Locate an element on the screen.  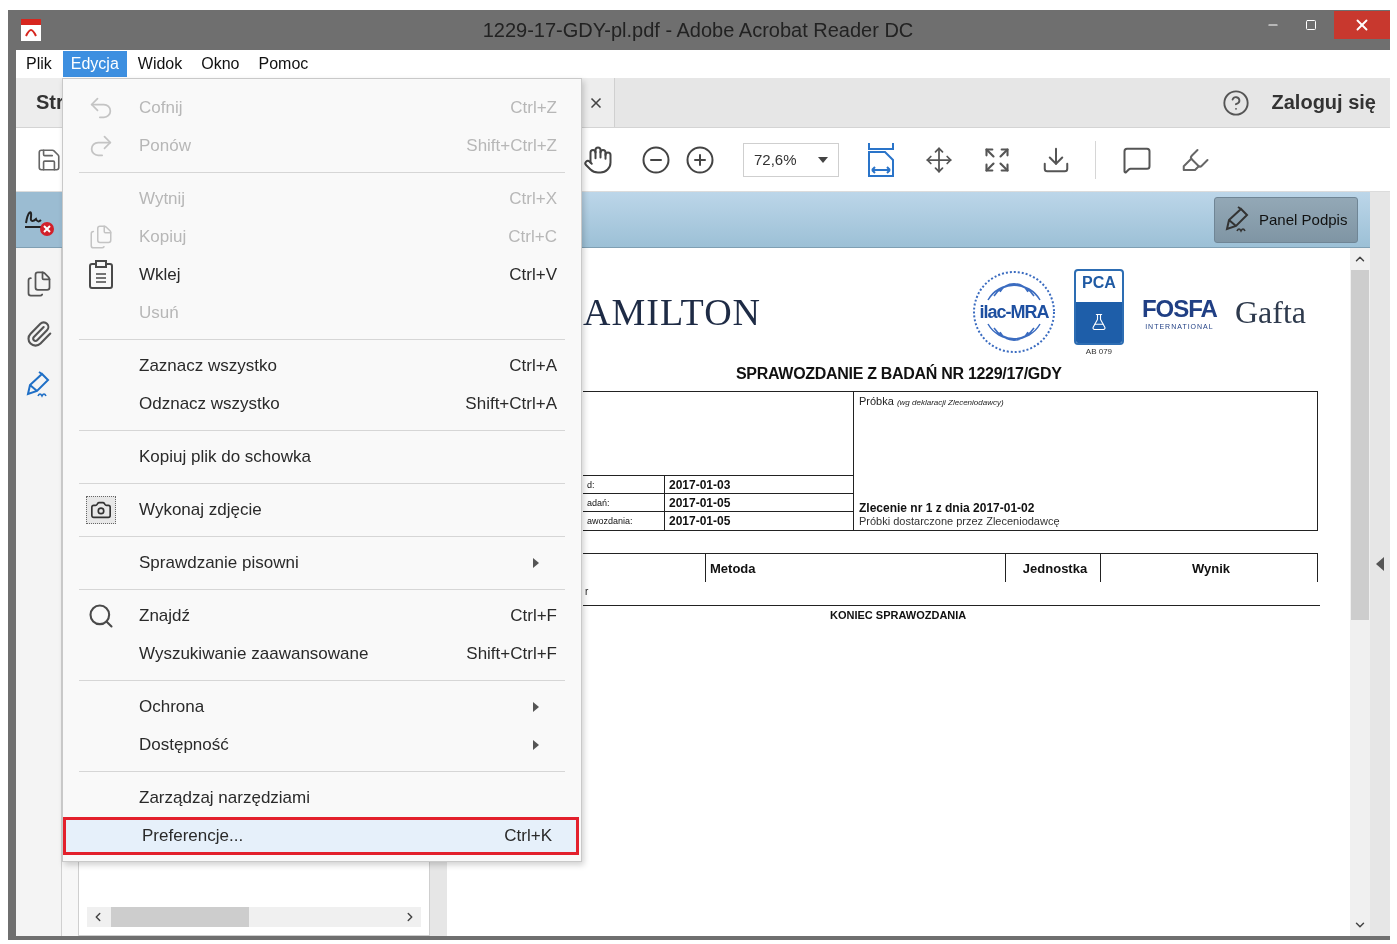
column-header: Jednostka is located at coordinates (1052, 568).